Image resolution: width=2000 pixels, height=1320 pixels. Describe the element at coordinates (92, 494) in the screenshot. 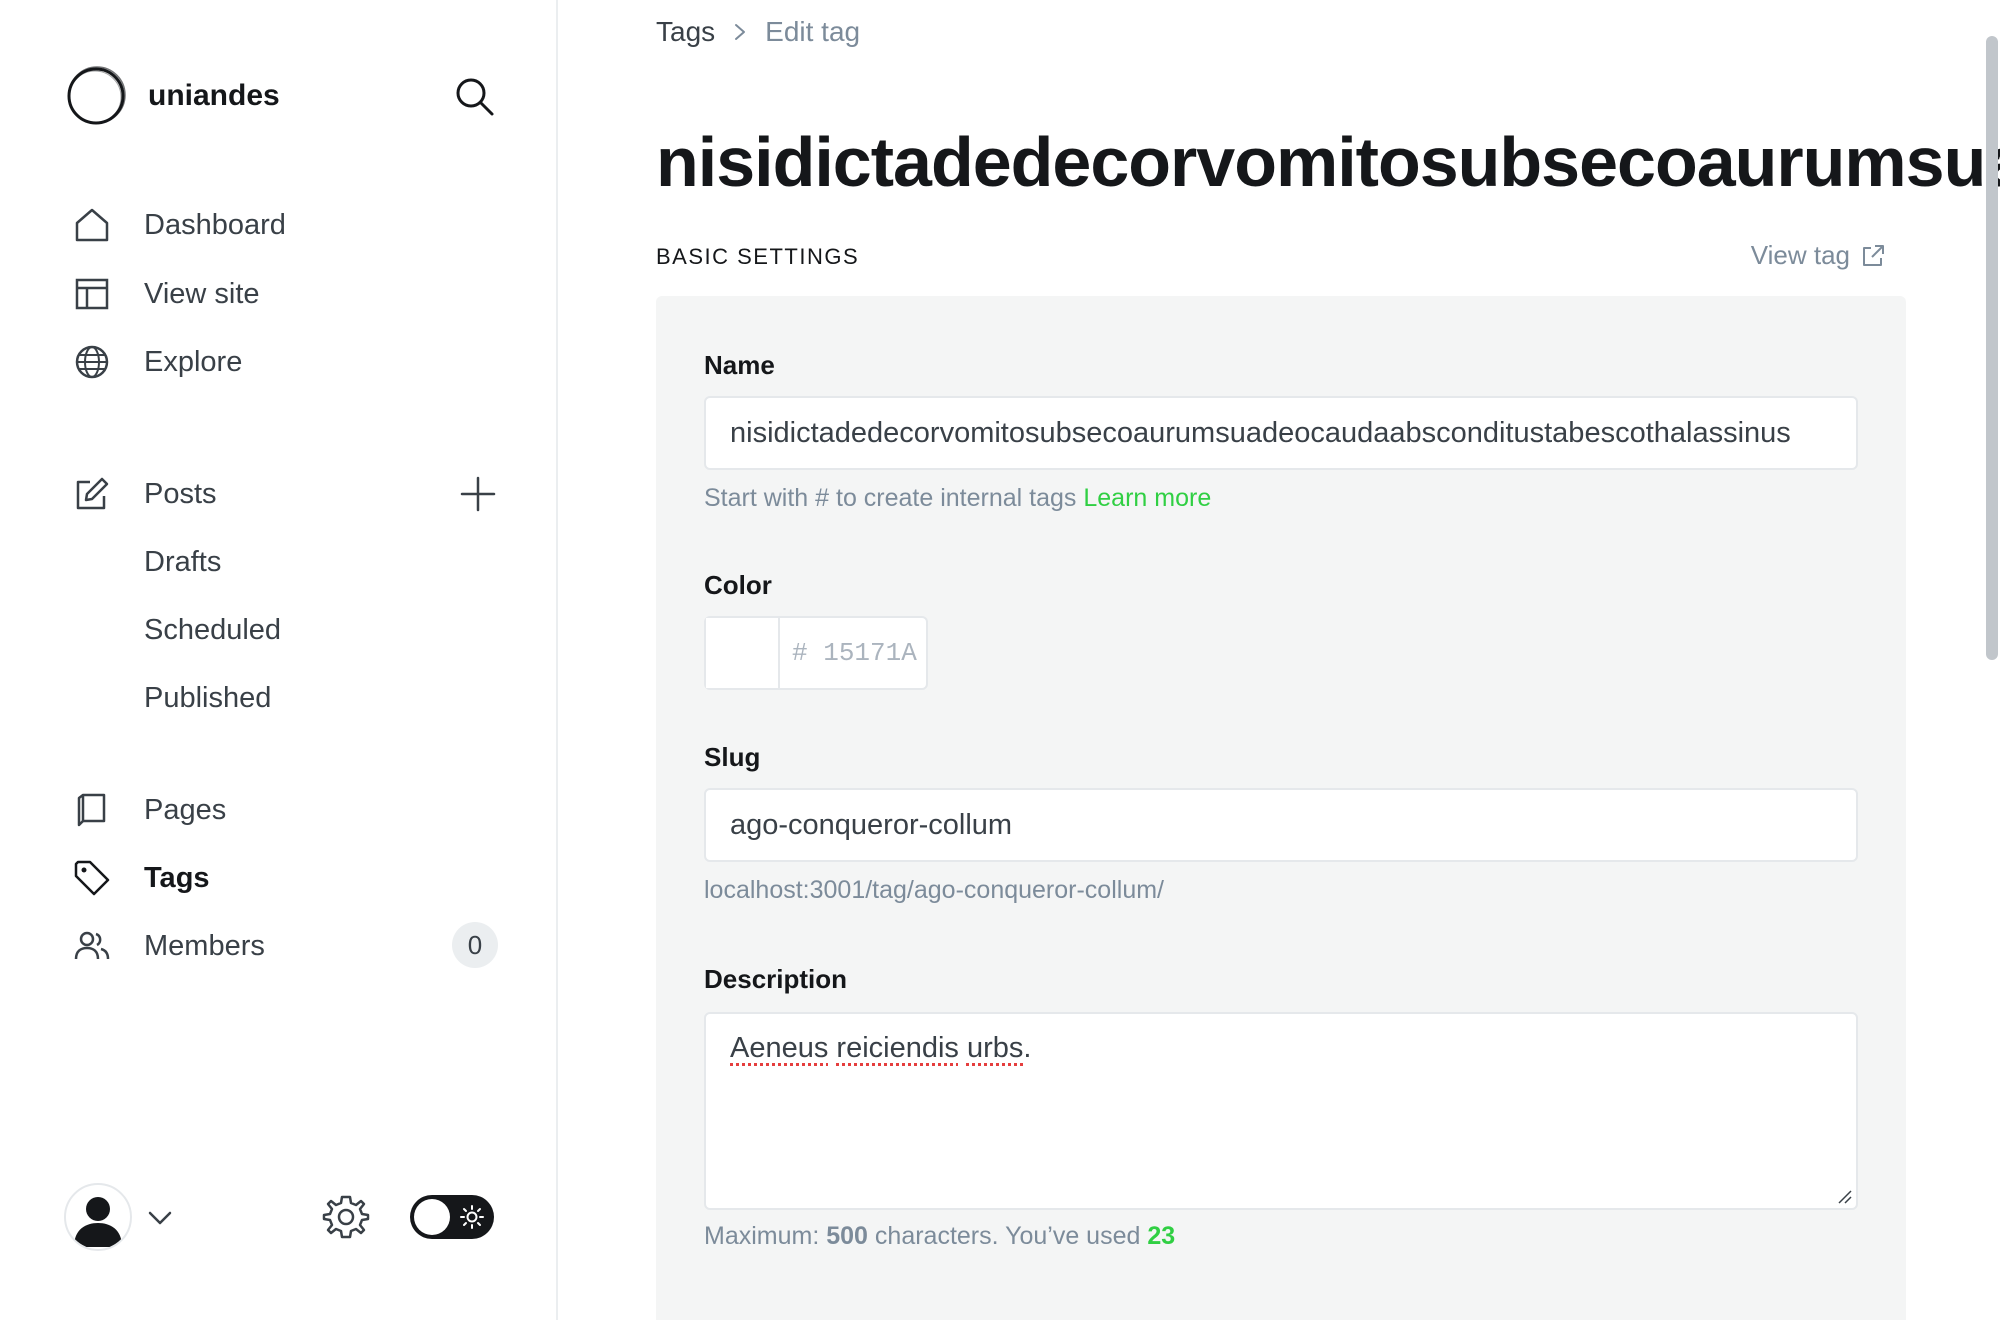

I see `edit-icon` at that location.